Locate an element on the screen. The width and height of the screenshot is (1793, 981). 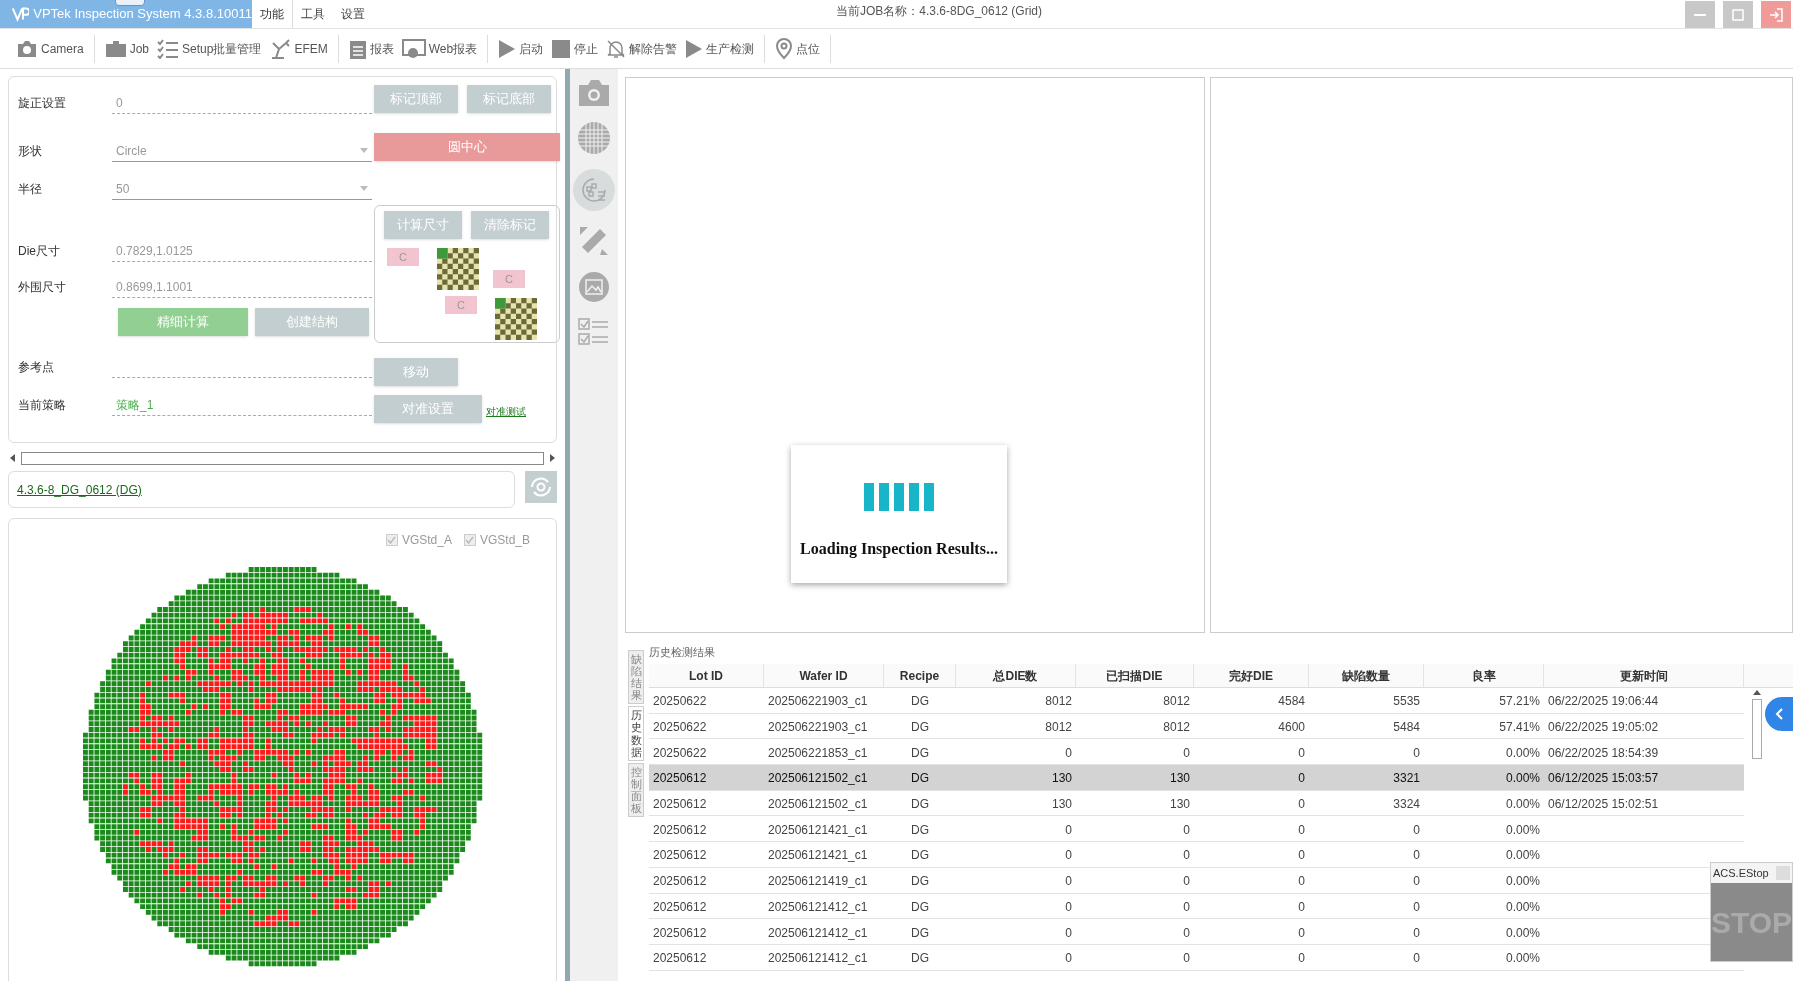
table-cell: 06/12/2025 15:02:51 is located at coordinates (1603, 804).